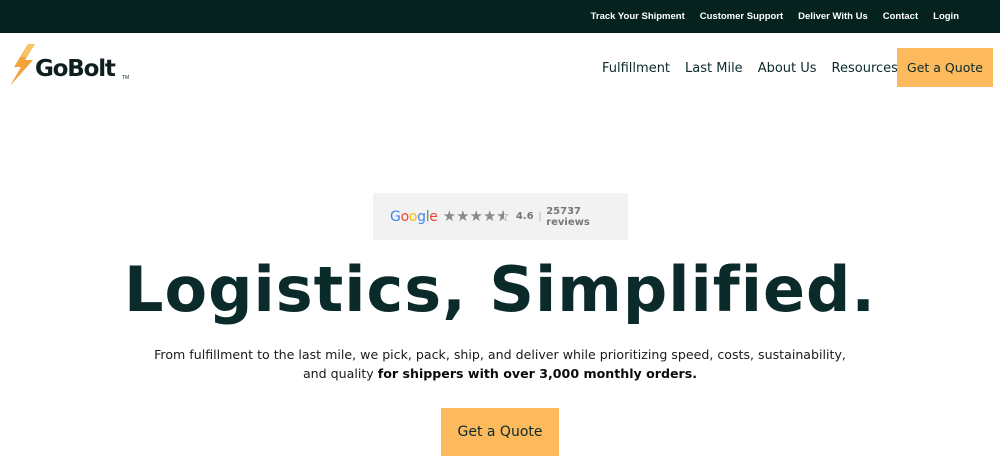  What do you see at coordinates (636, 68) in the screenshot?
I see `nav-fulfillment: Fulfillment` at bounding box center [636, 68].